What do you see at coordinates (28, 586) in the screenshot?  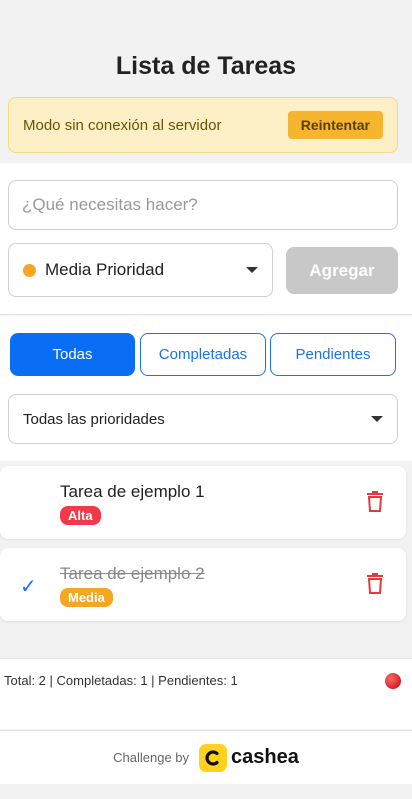 I see `check-icon: ✓` at bounding box center [28, 586].